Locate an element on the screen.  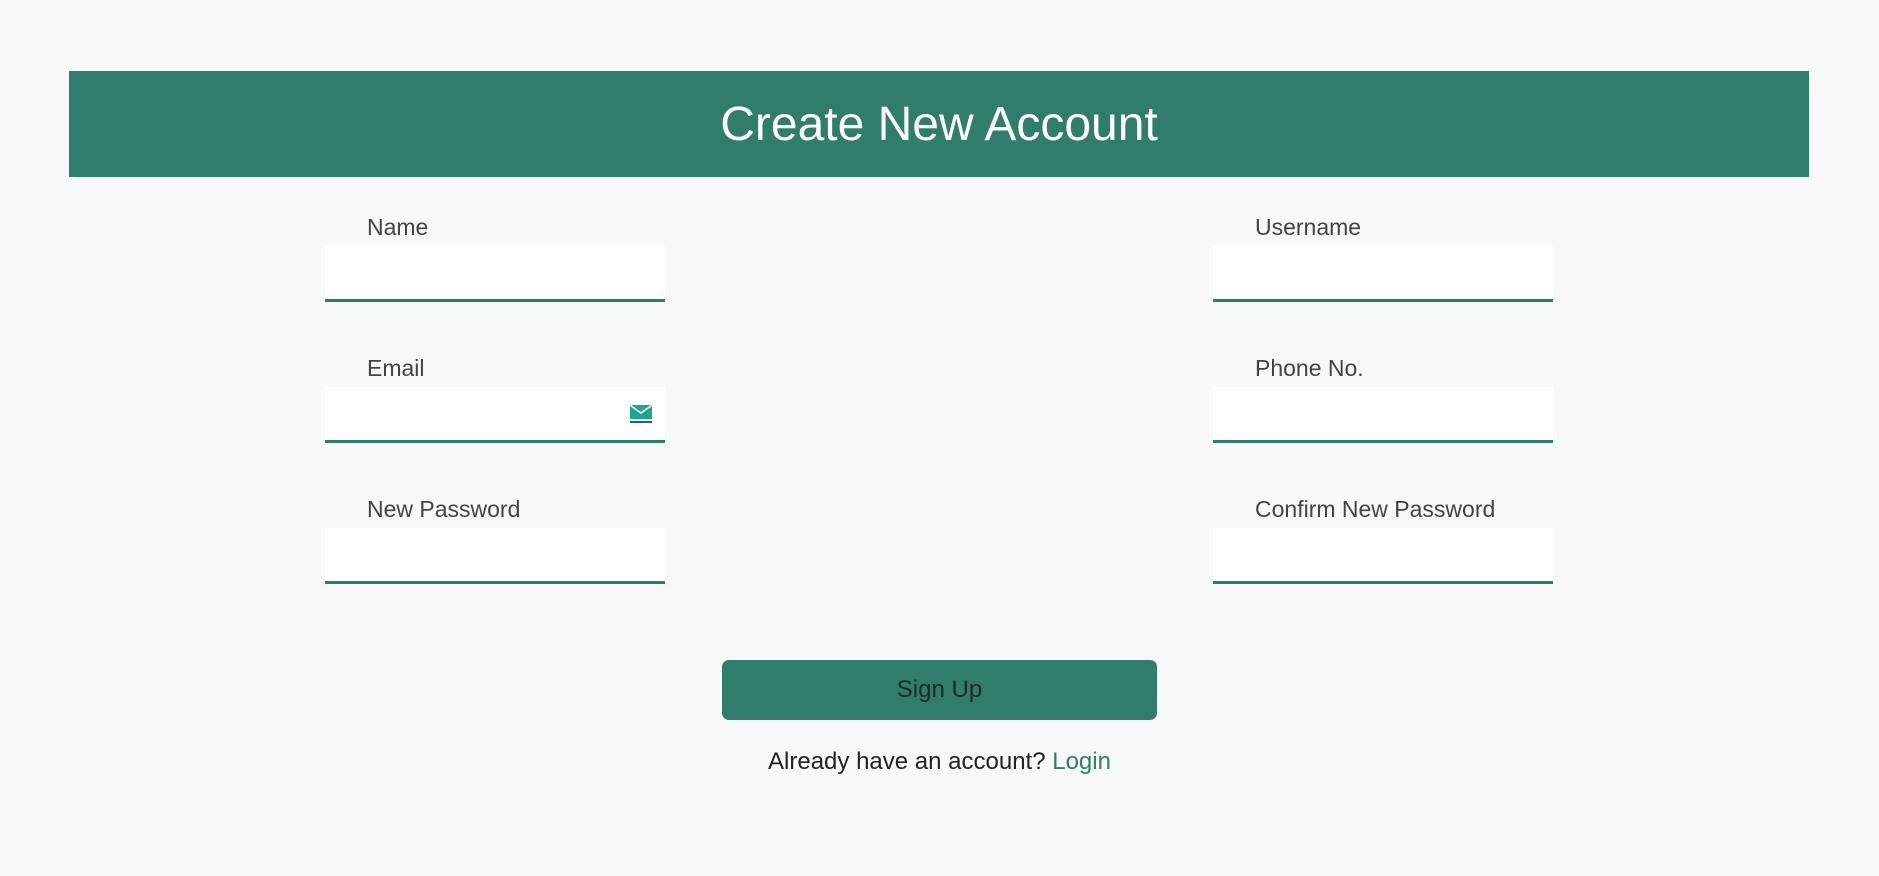
confirm-password-label: Confirm New Password is located at coordinates (1375, 509).